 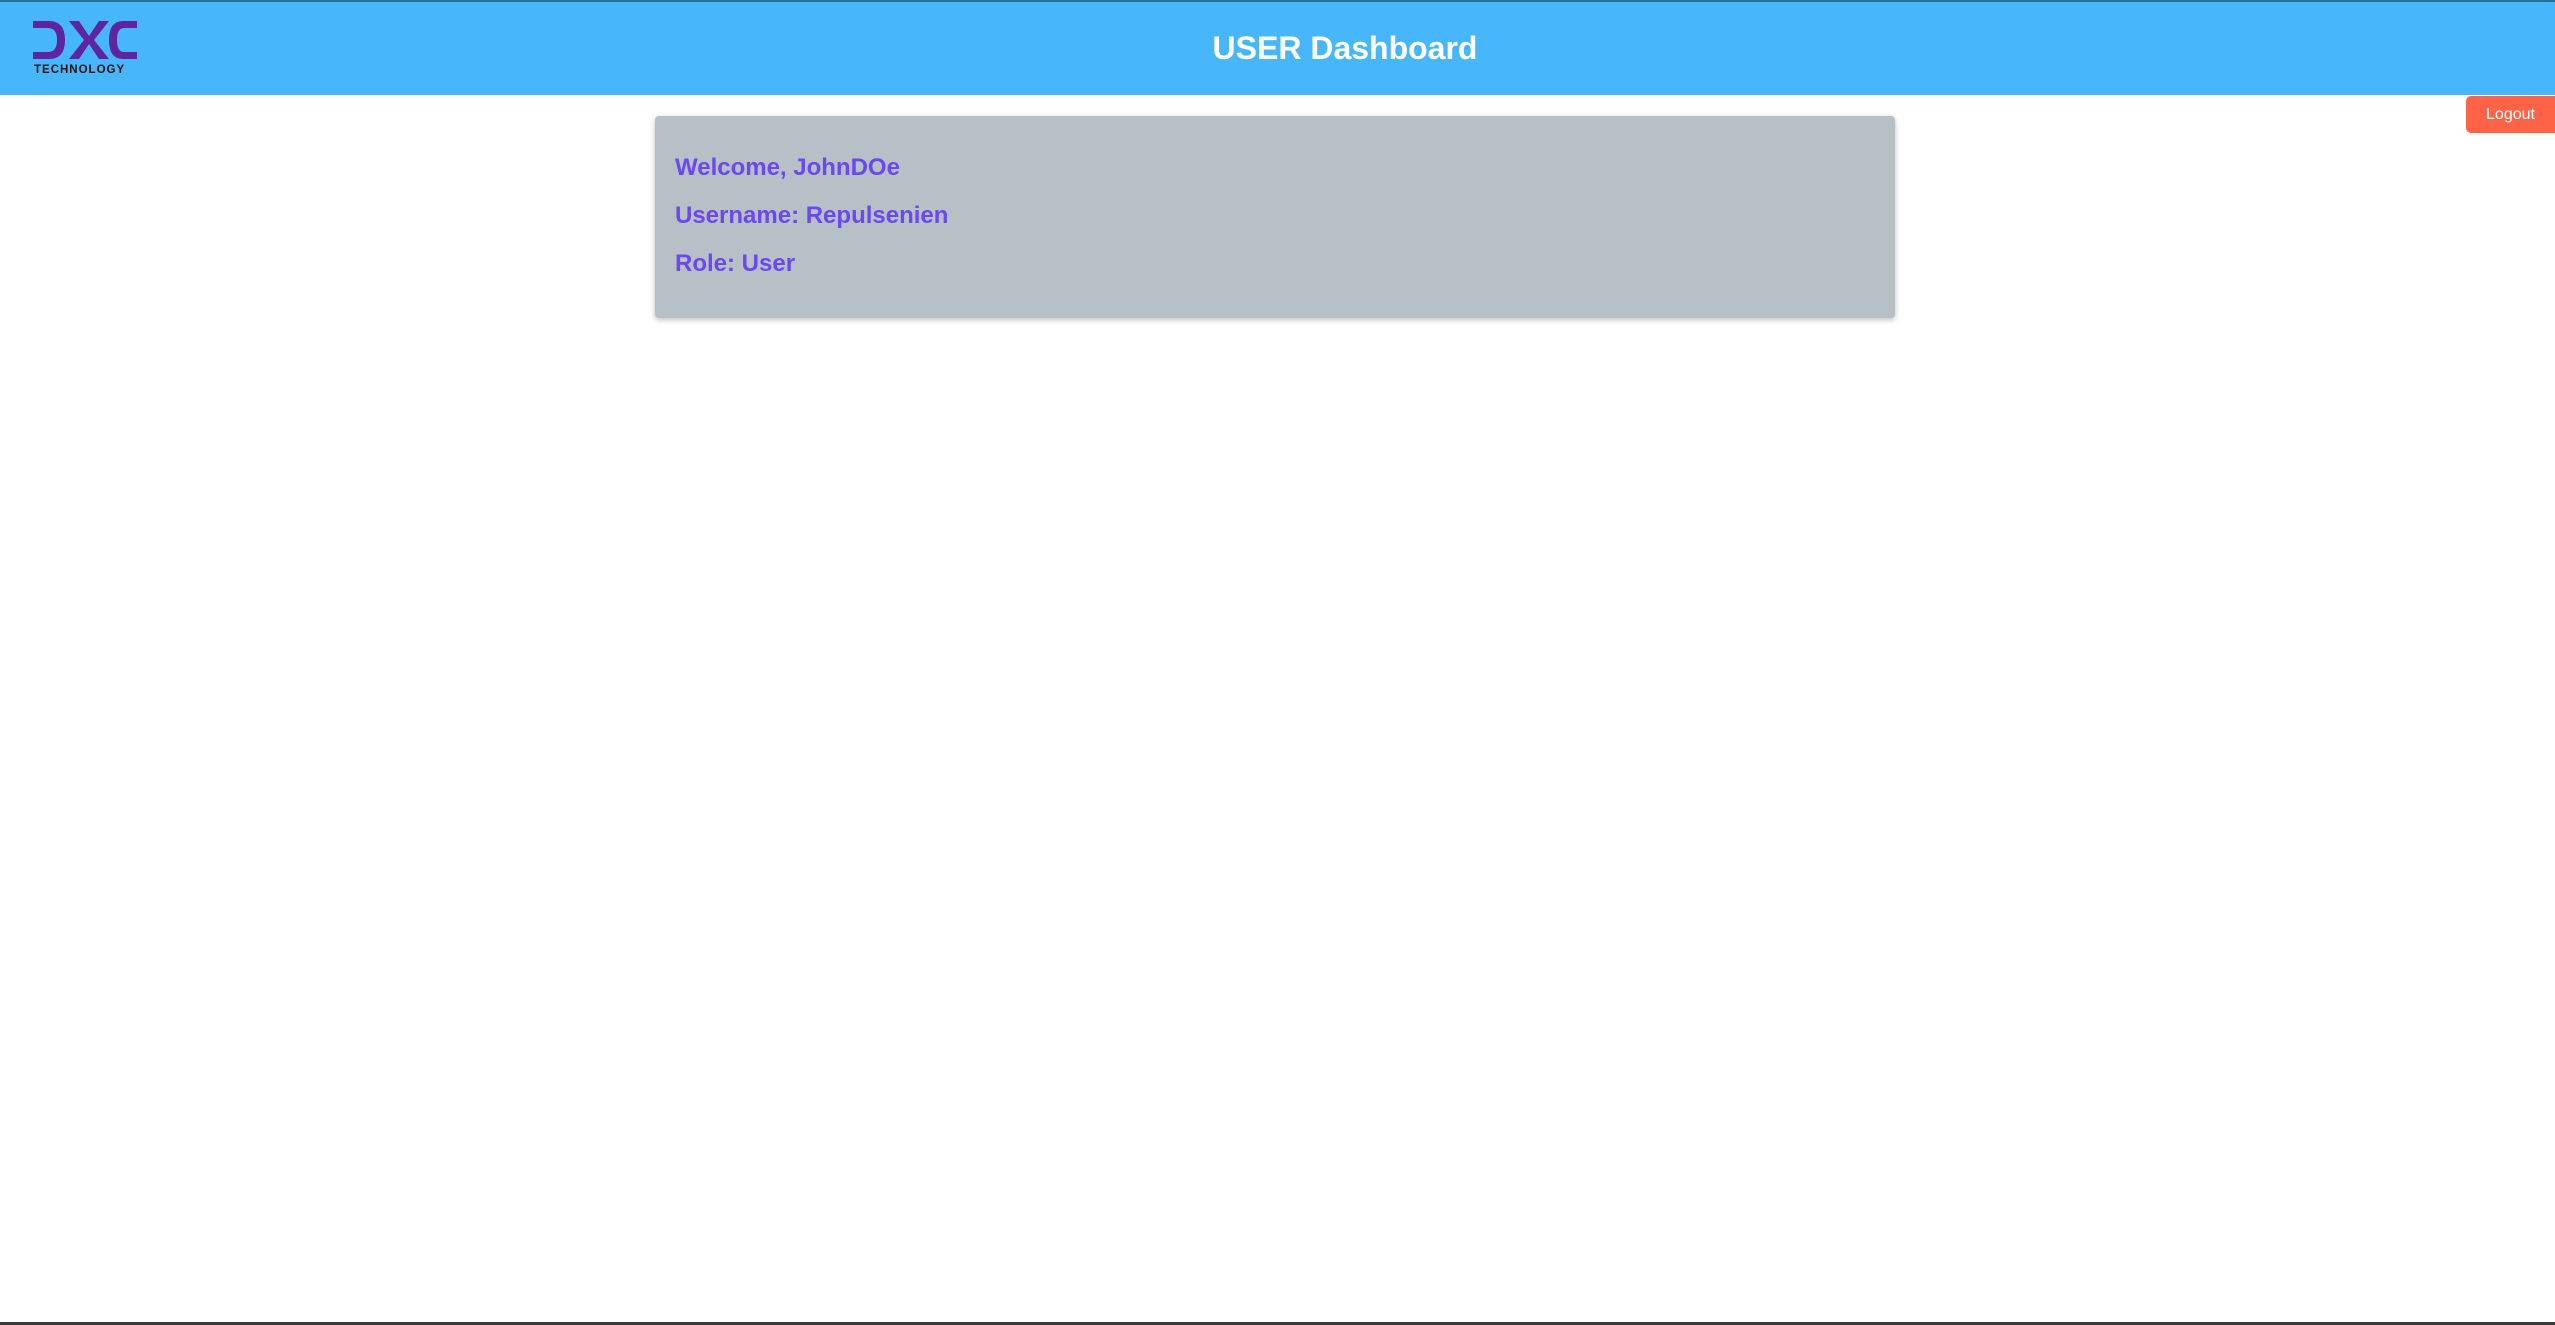 I want to click on dxc-technology-logo: TECHNOLOGY, so click(x=85, y=51).